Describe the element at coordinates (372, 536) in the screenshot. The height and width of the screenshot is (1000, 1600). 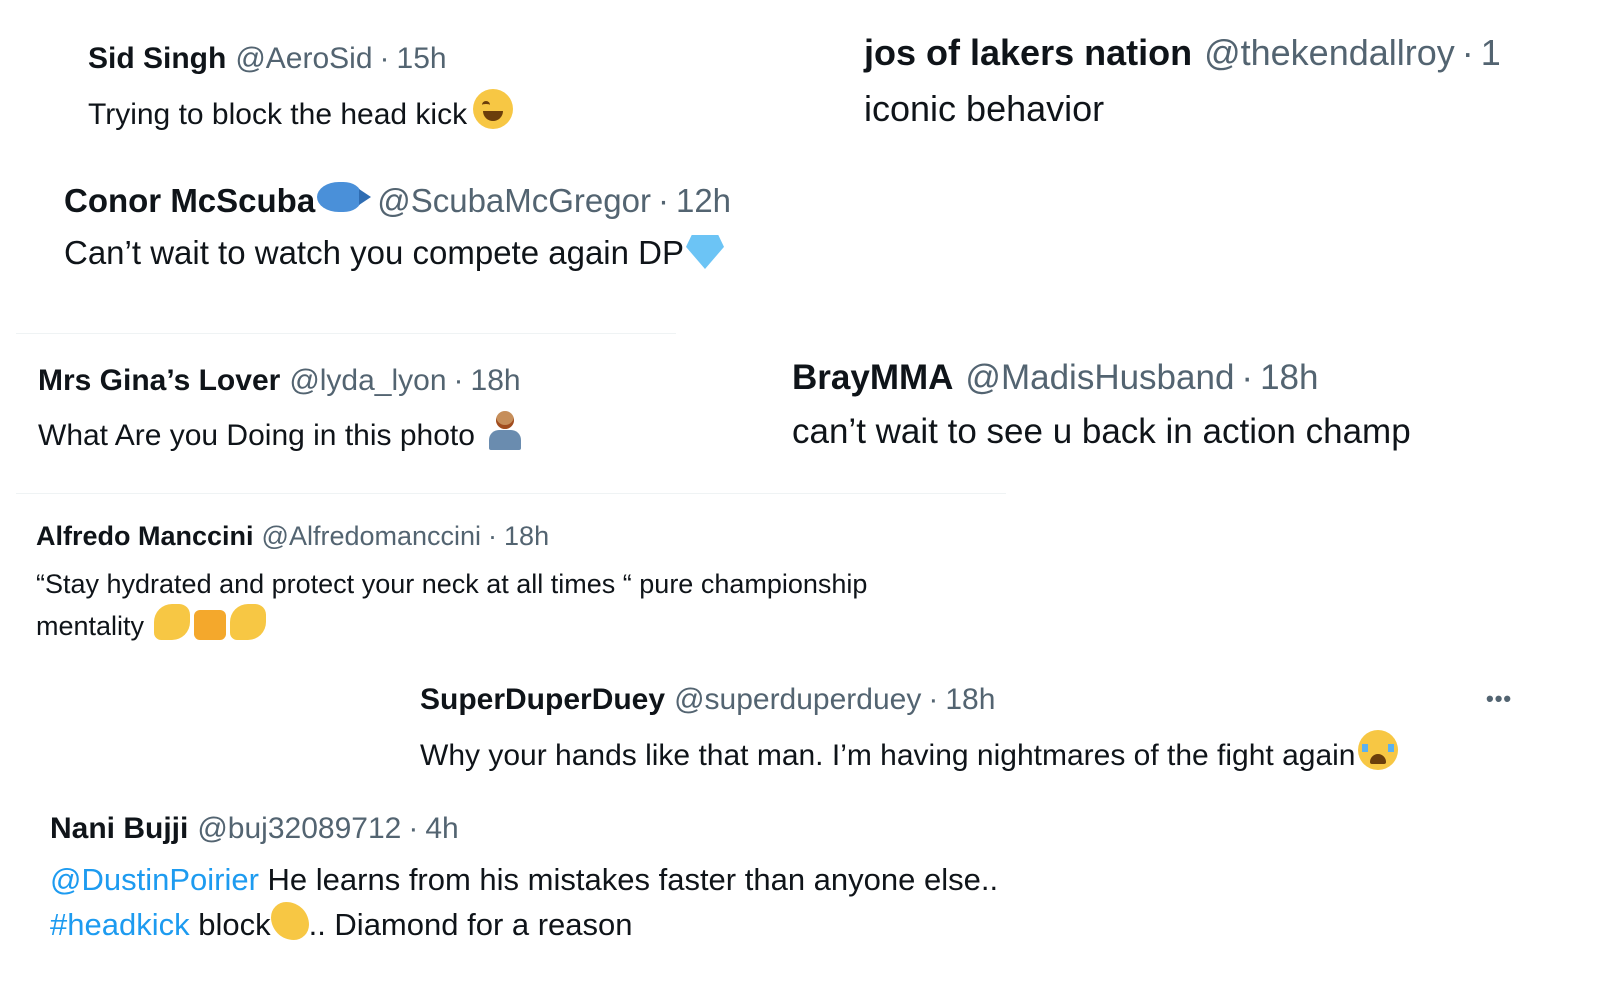
I see `author-handle: @Alfredomanccini` at that location.